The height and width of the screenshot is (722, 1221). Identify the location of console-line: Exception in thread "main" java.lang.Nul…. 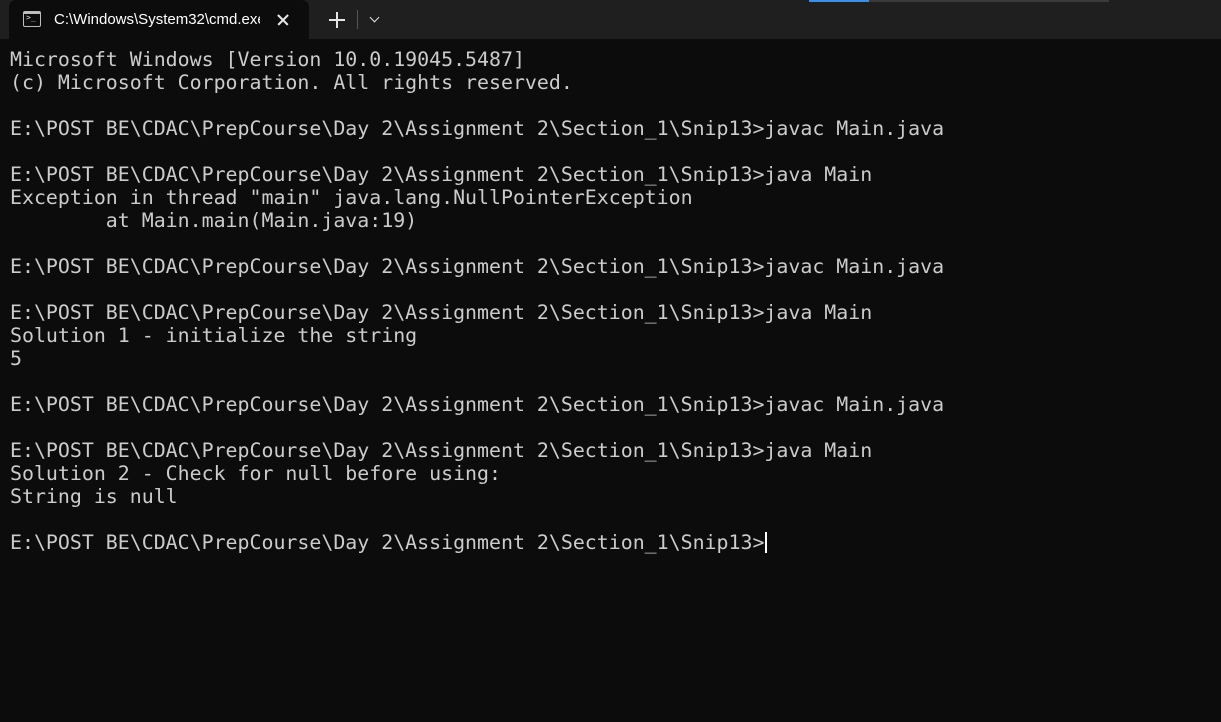
(351, 197).